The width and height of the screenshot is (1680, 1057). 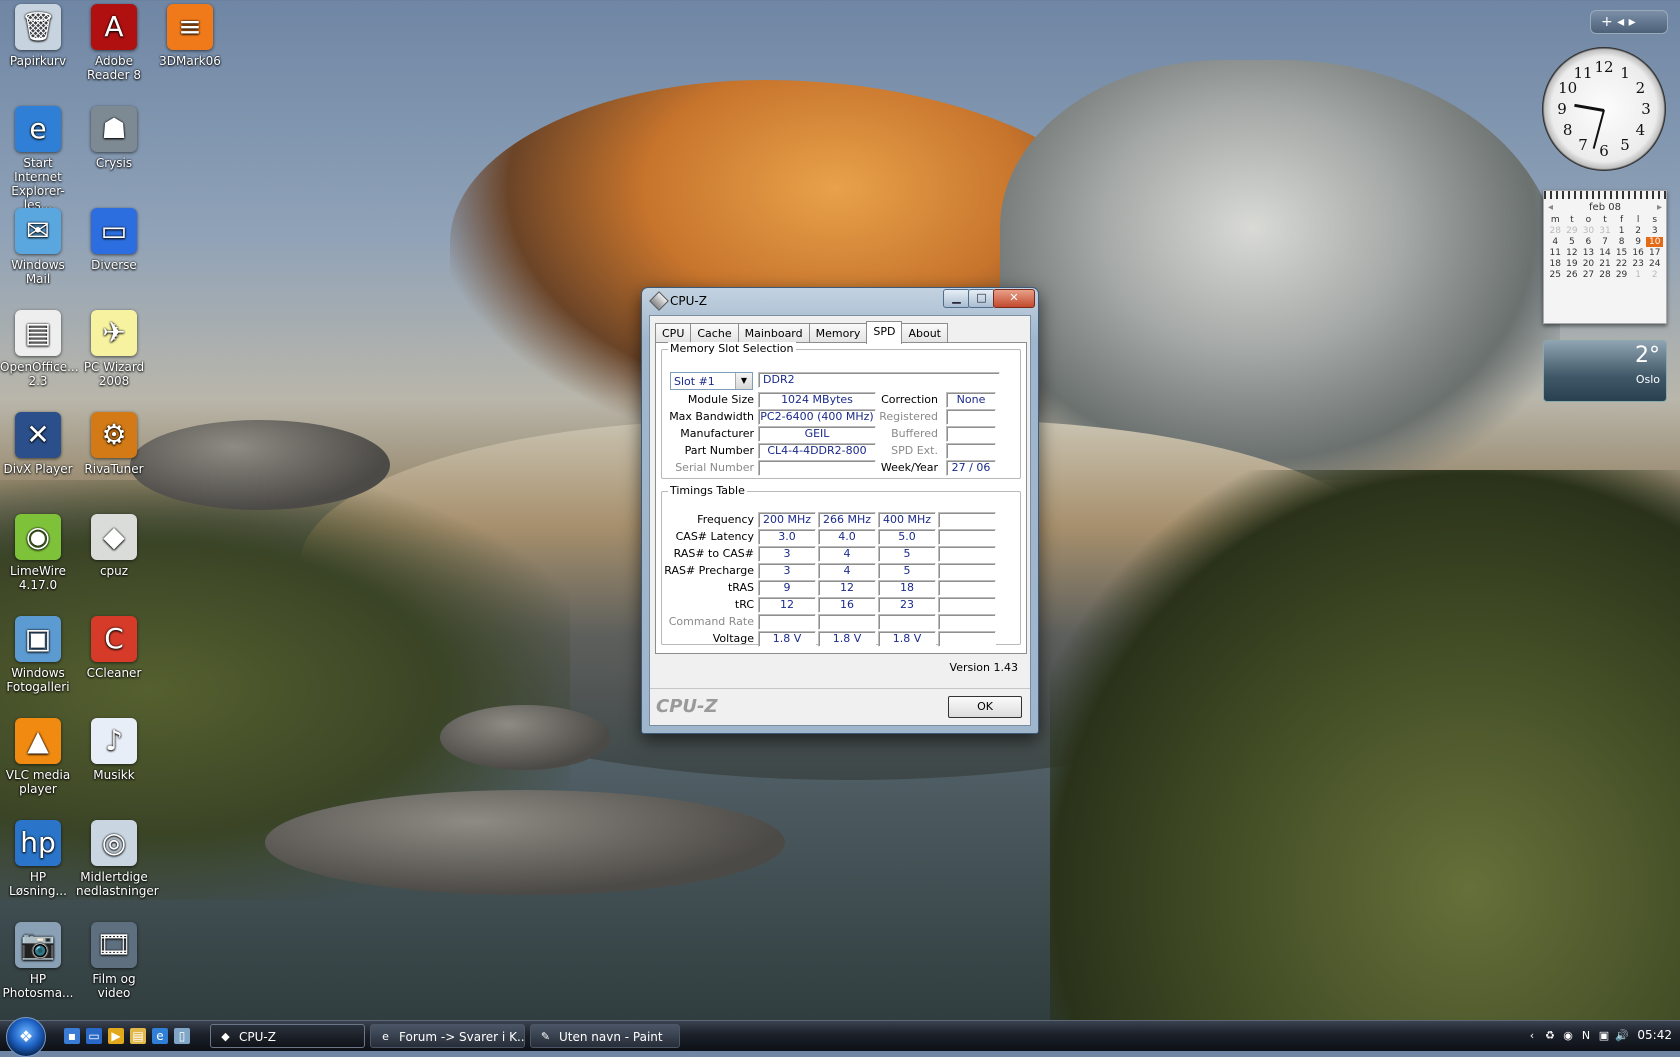 I want to click on calendar-day: 24, so click(x=1654, y=264).